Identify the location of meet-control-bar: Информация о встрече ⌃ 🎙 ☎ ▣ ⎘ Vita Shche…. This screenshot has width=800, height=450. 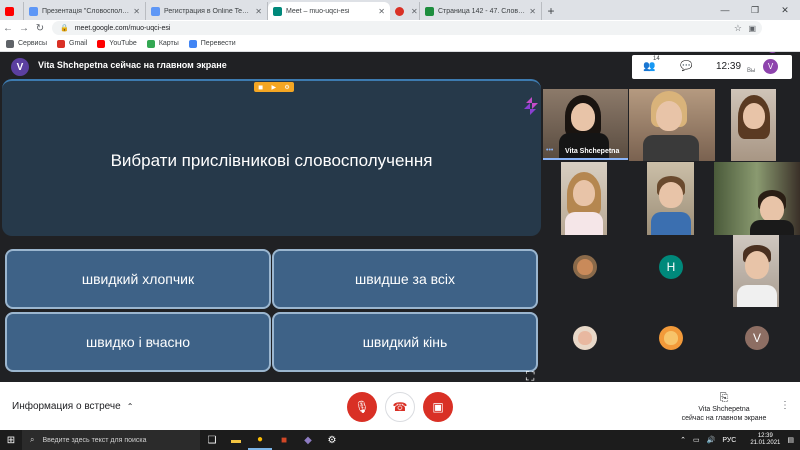
(400, 406).